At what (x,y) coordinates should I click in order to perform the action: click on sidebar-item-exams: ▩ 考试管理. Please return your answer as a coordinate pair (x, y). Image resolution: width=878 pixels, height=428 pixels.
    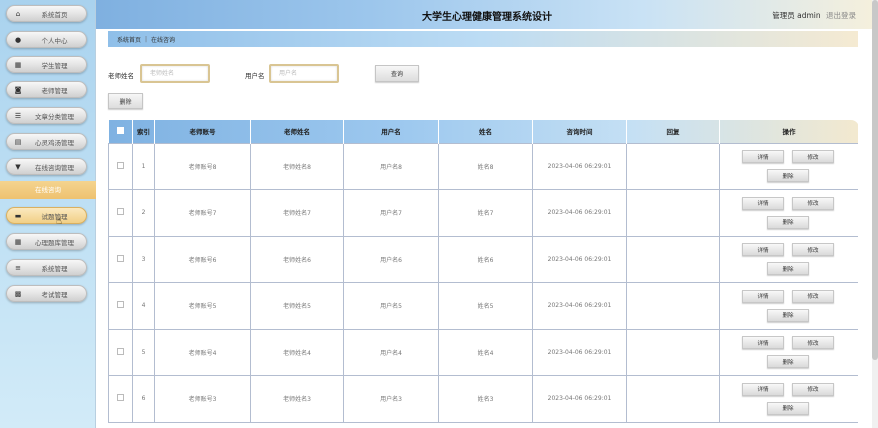
    Looking at the image, I should click on (46, 293).